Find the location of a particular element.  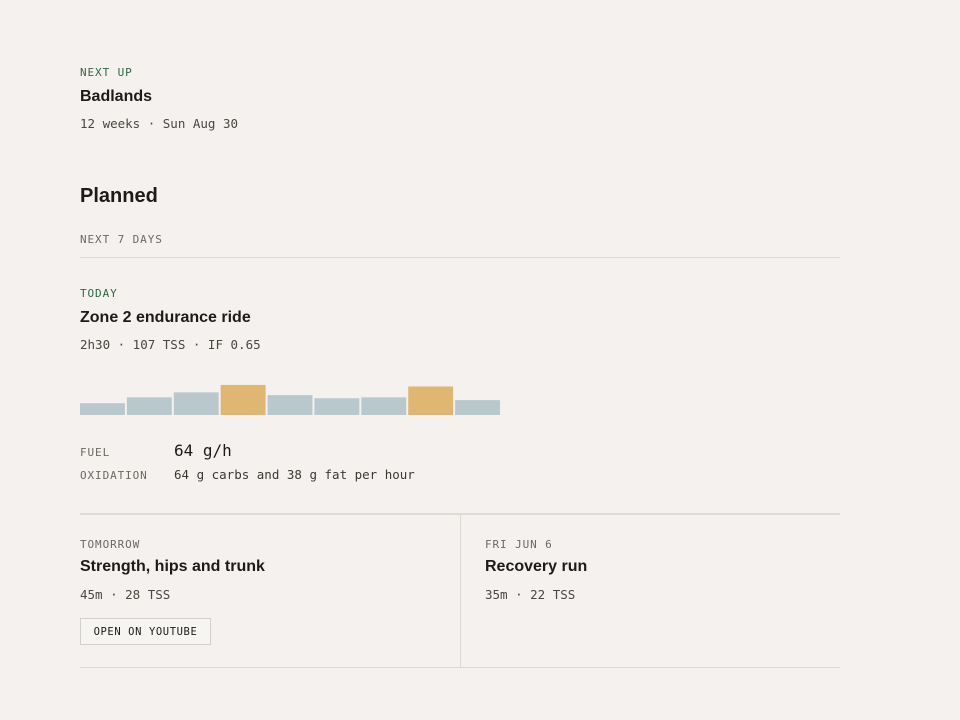

fri-workout-meta: 35m · 22 TSS is located at coordinates (530, 594).